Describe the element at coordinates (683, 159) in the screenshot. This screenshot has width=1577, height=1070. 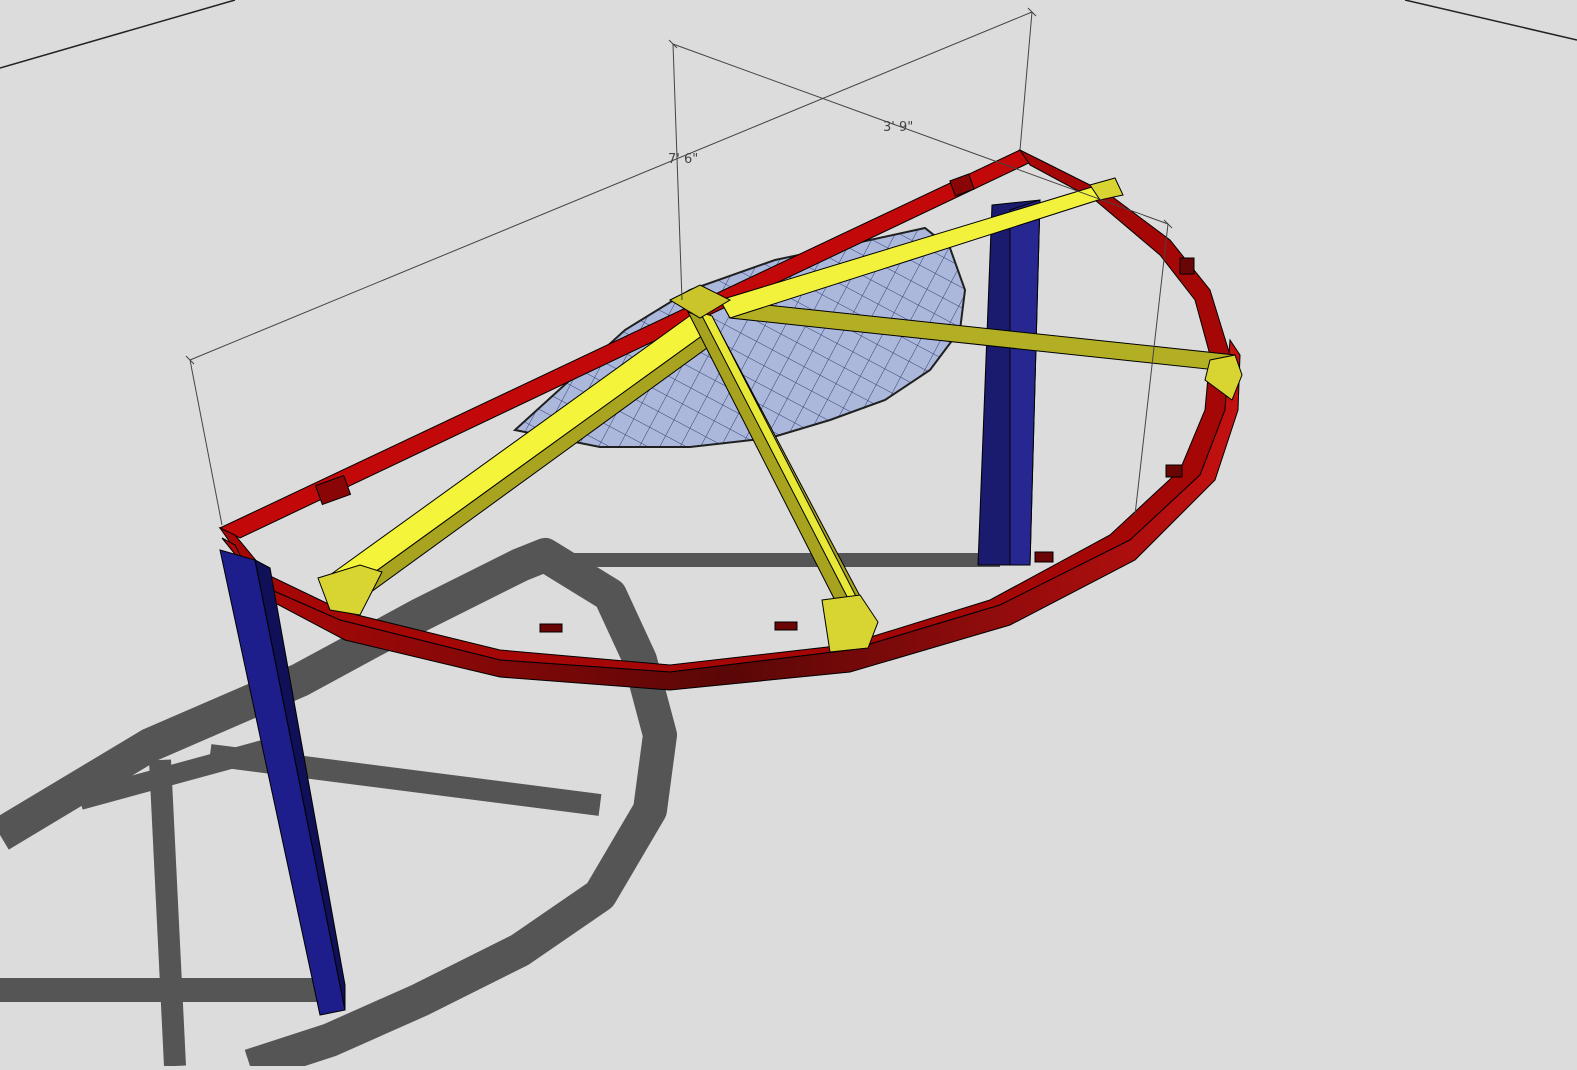
I see `width-dimension-label: 7' 6"` at that location.